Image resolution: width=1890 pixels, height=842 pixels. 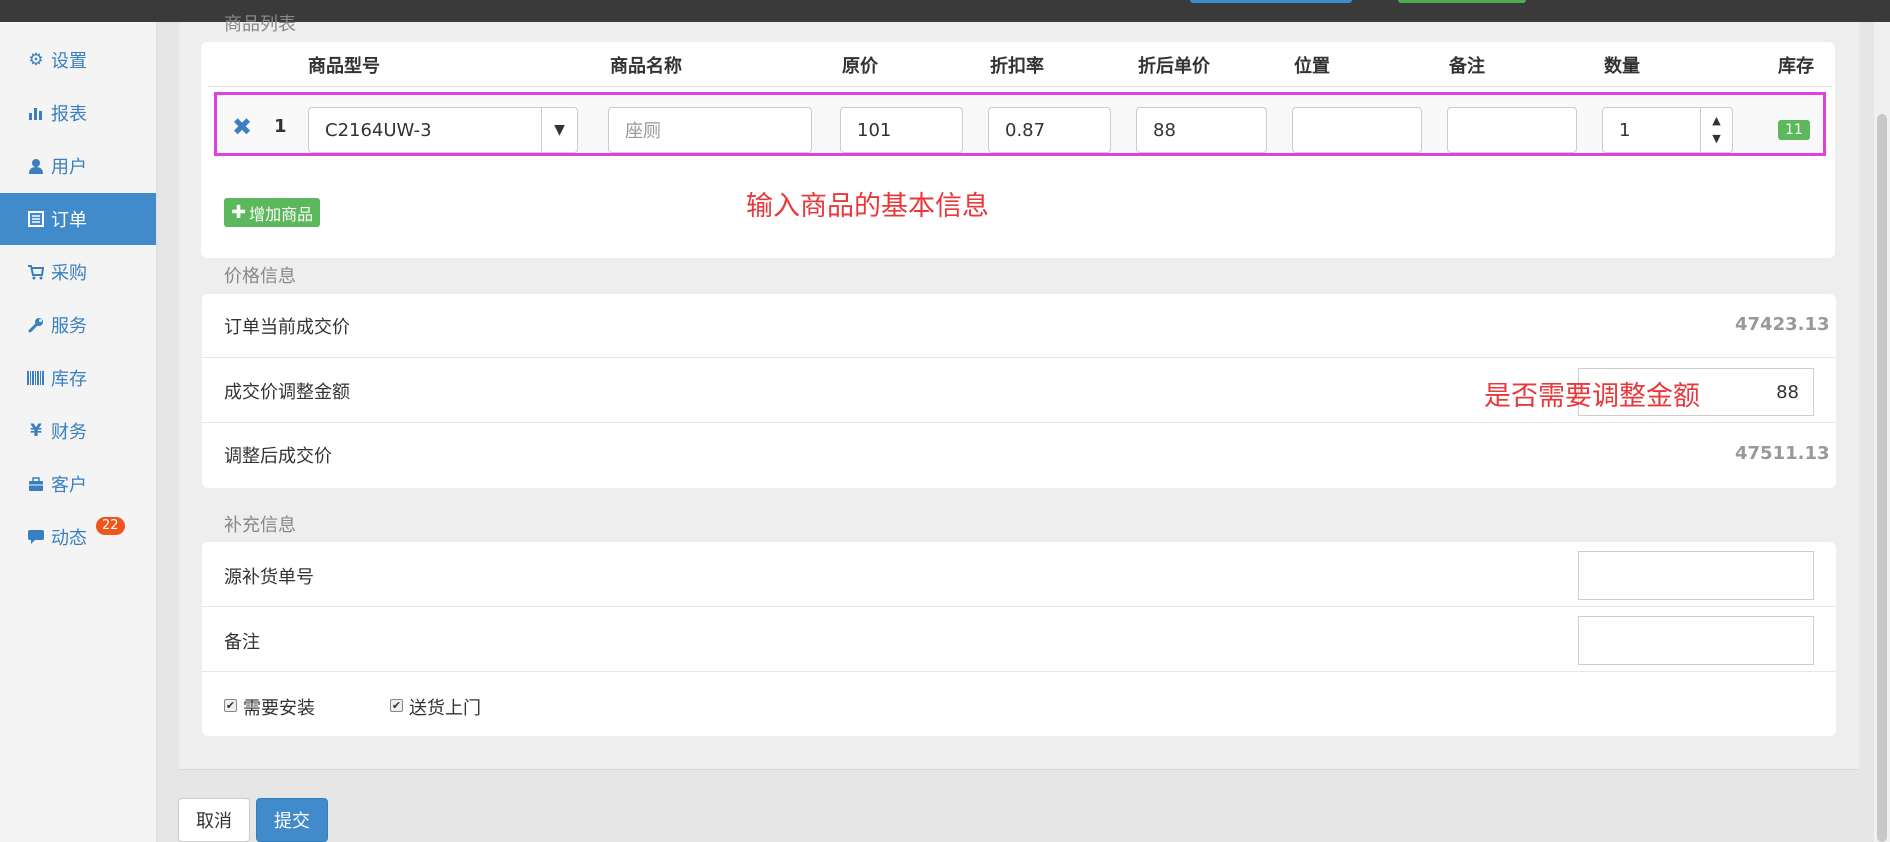 I want to click on sidebar-item-finance: ¥ 财务, so click(x=78, y=431).